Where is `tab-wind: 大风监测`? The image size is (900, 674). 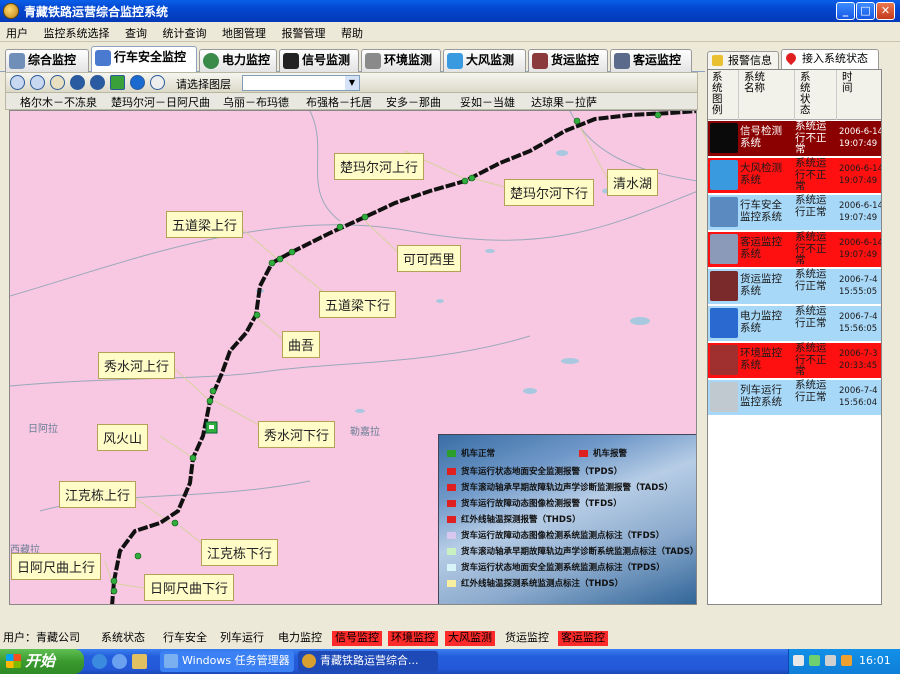 tab-wind: 大风监测 is located at coordinates (484, 60).